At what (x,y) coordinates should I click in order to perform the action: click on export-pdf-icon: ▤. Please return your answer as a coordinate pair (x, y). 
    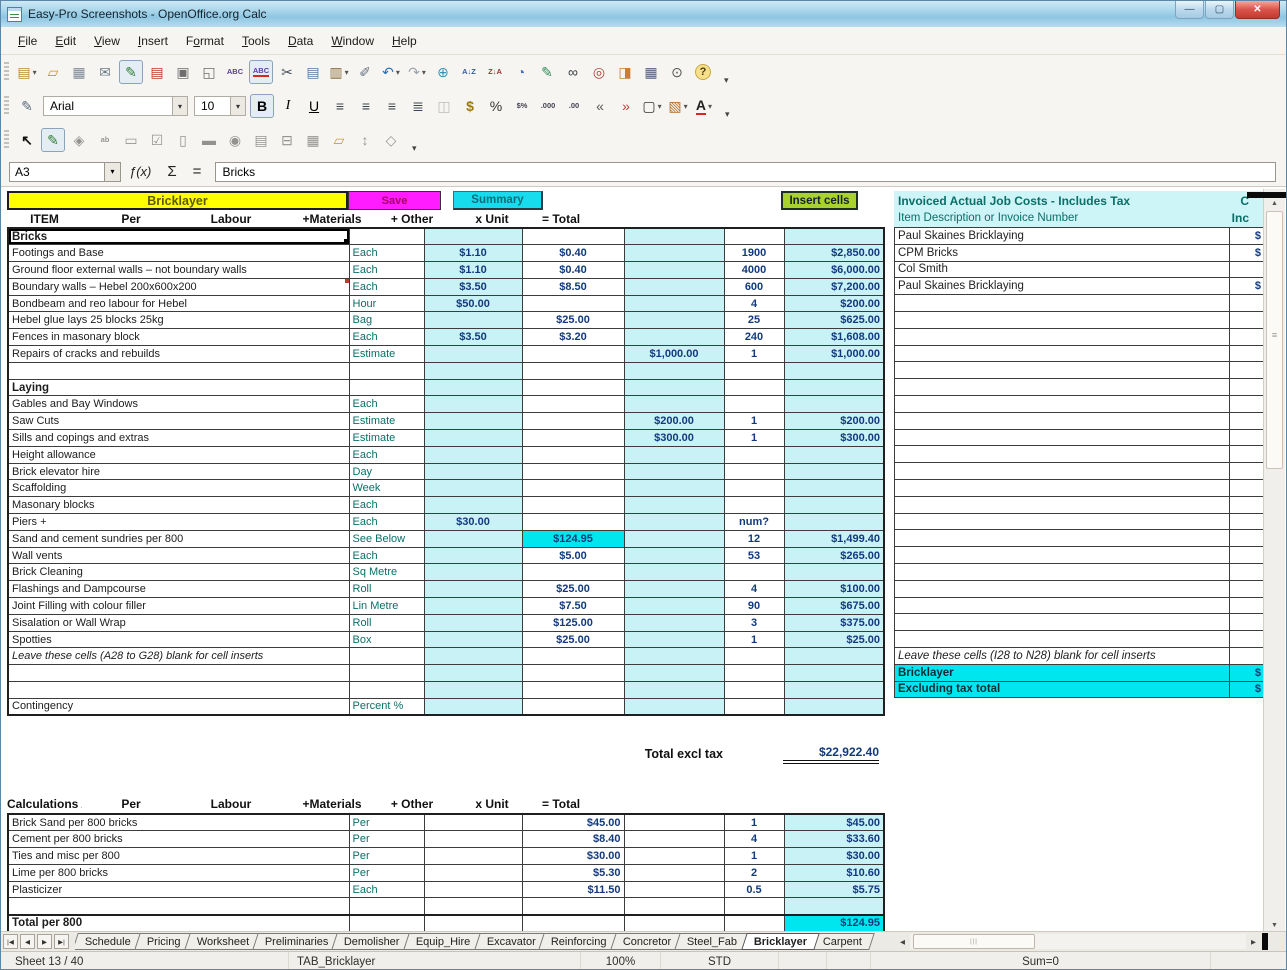
    Looking at the image, I should click on (157, 72).